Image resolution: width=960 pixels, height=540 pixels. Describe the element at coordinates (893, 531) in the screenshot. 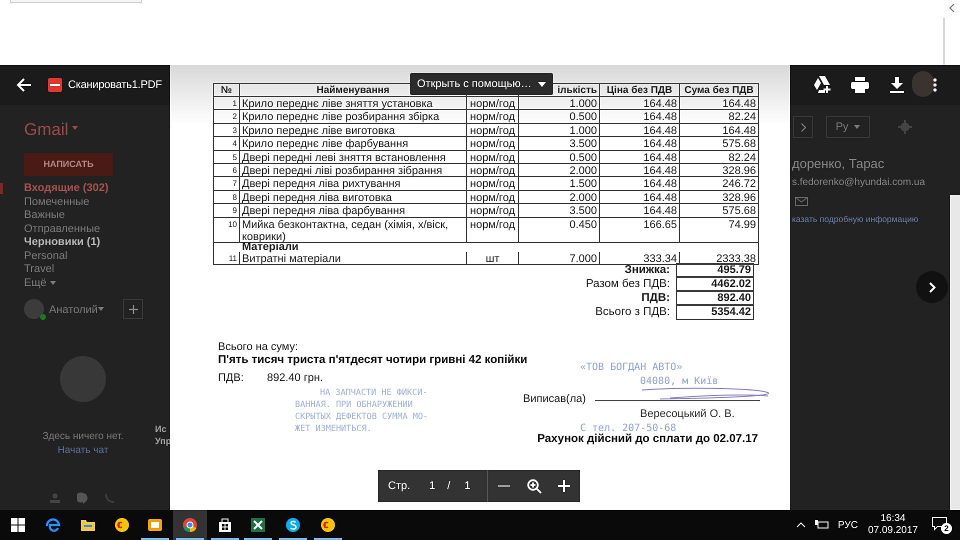

I see `clock-date: 07.09.2017` at that location.